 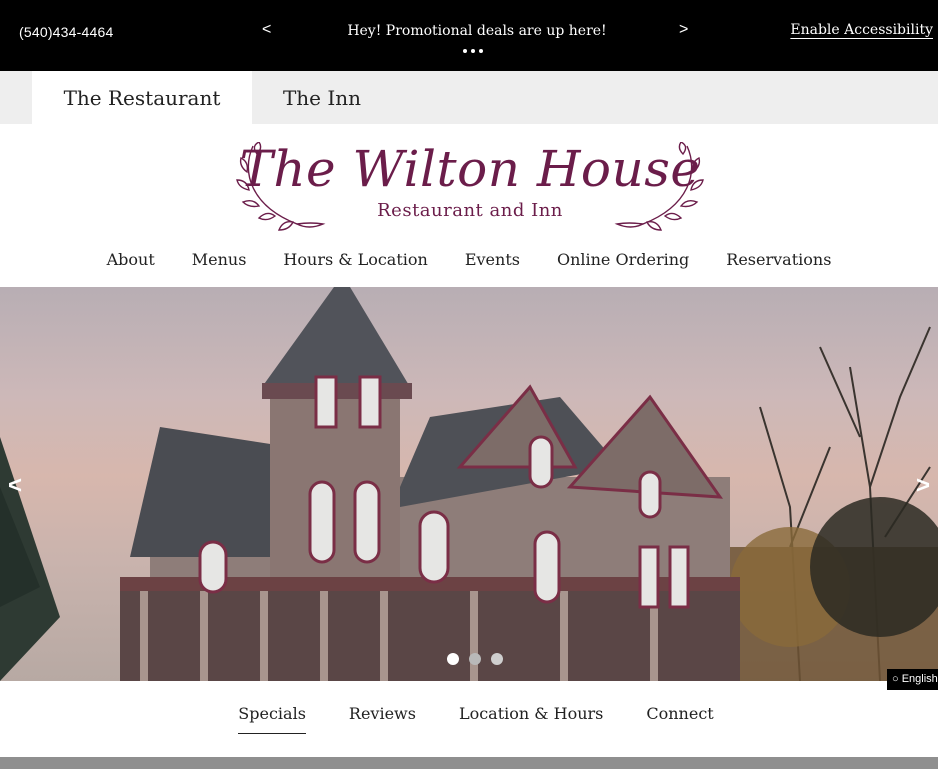 What do you see at coordinates (322, 97) in the screenshot?
I see `tab-the-inn: The Inn` at bounding box center [322, 97].